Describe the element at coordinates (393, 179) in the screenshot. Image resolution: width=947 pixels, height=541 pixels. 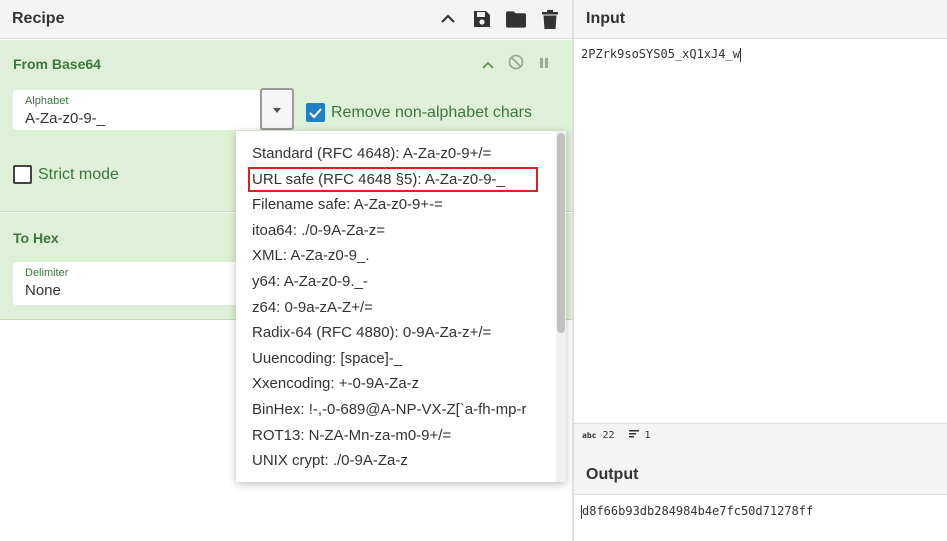
I see `alphabet-option-selected: URL safe (RFC 4648 §5): A-Za-z0-9-_` at that location.